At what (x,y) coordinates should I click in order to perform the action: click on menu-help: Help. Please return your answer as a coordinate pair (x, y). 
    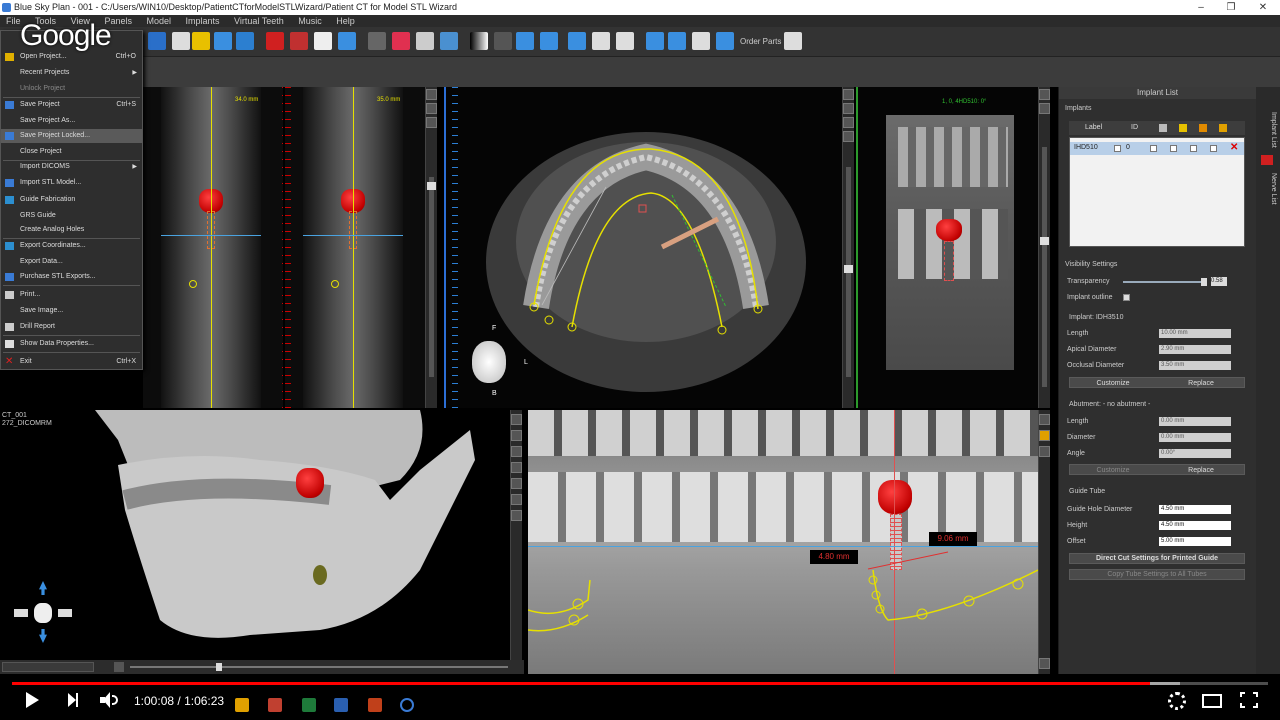
    Looking at the image, I should click on (345, 21).